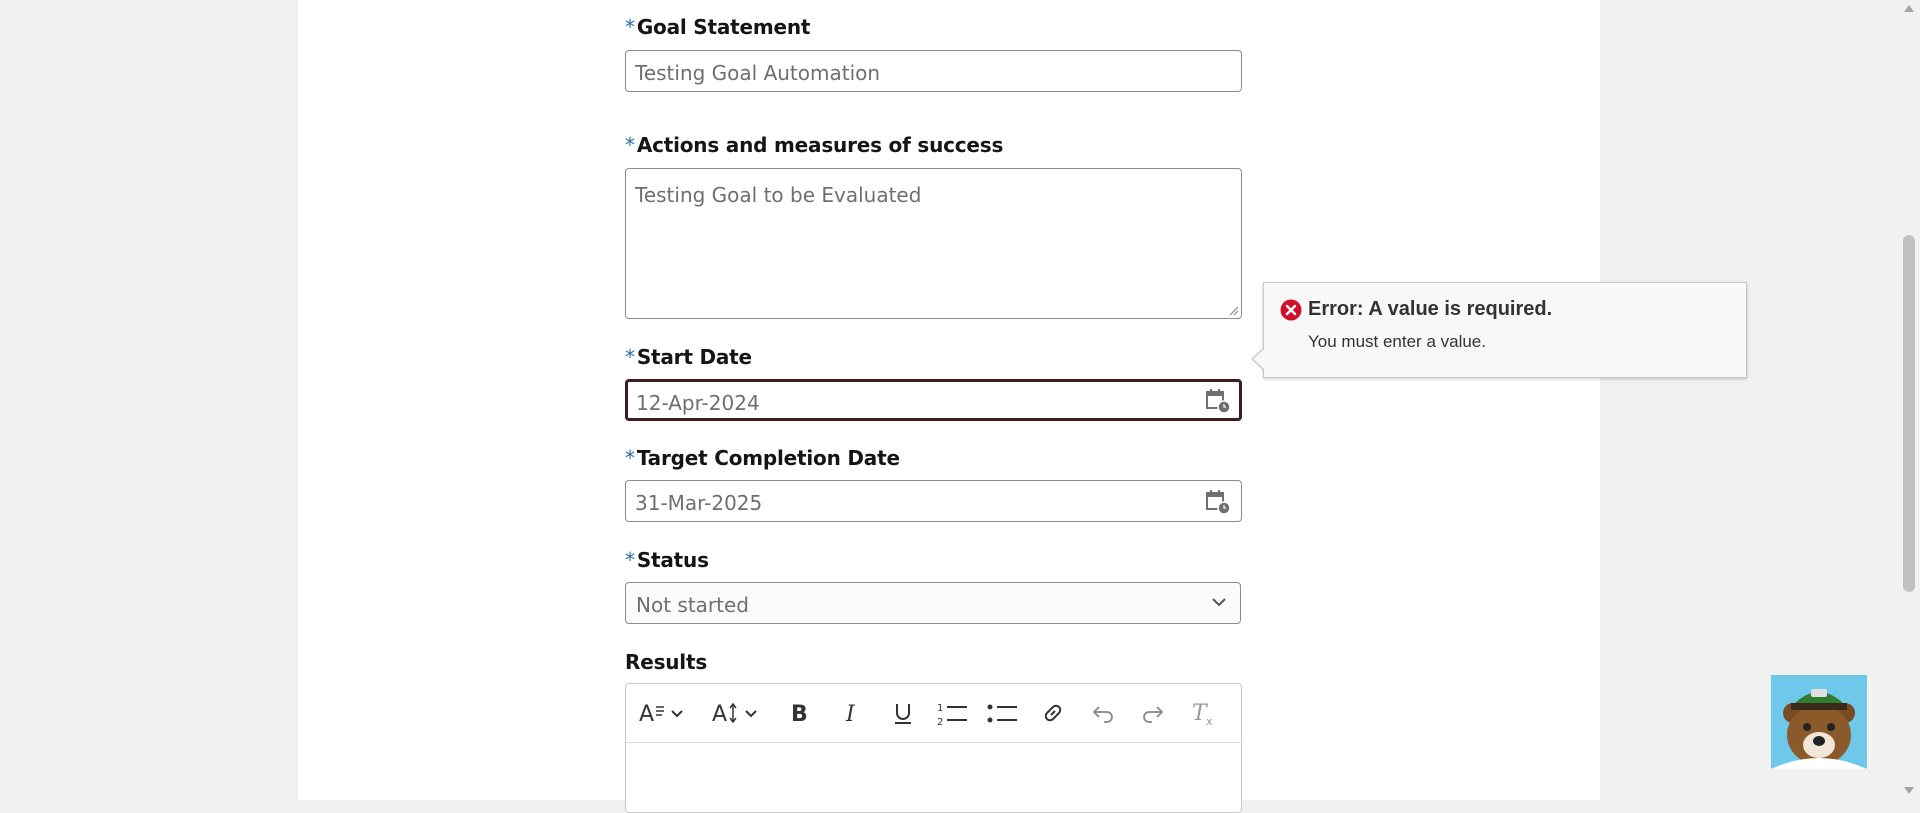 The width and height of the screenshot is (1920, 813). I want to click on goal-statement-label: * Goal Statement, so click(717, 27).